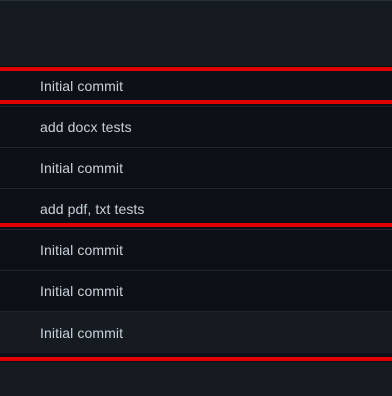 The image size is (392, 396). Describe the element at coordinates (86, 127) in the screenshot. I see `commit-message: add docx tests` at that location.